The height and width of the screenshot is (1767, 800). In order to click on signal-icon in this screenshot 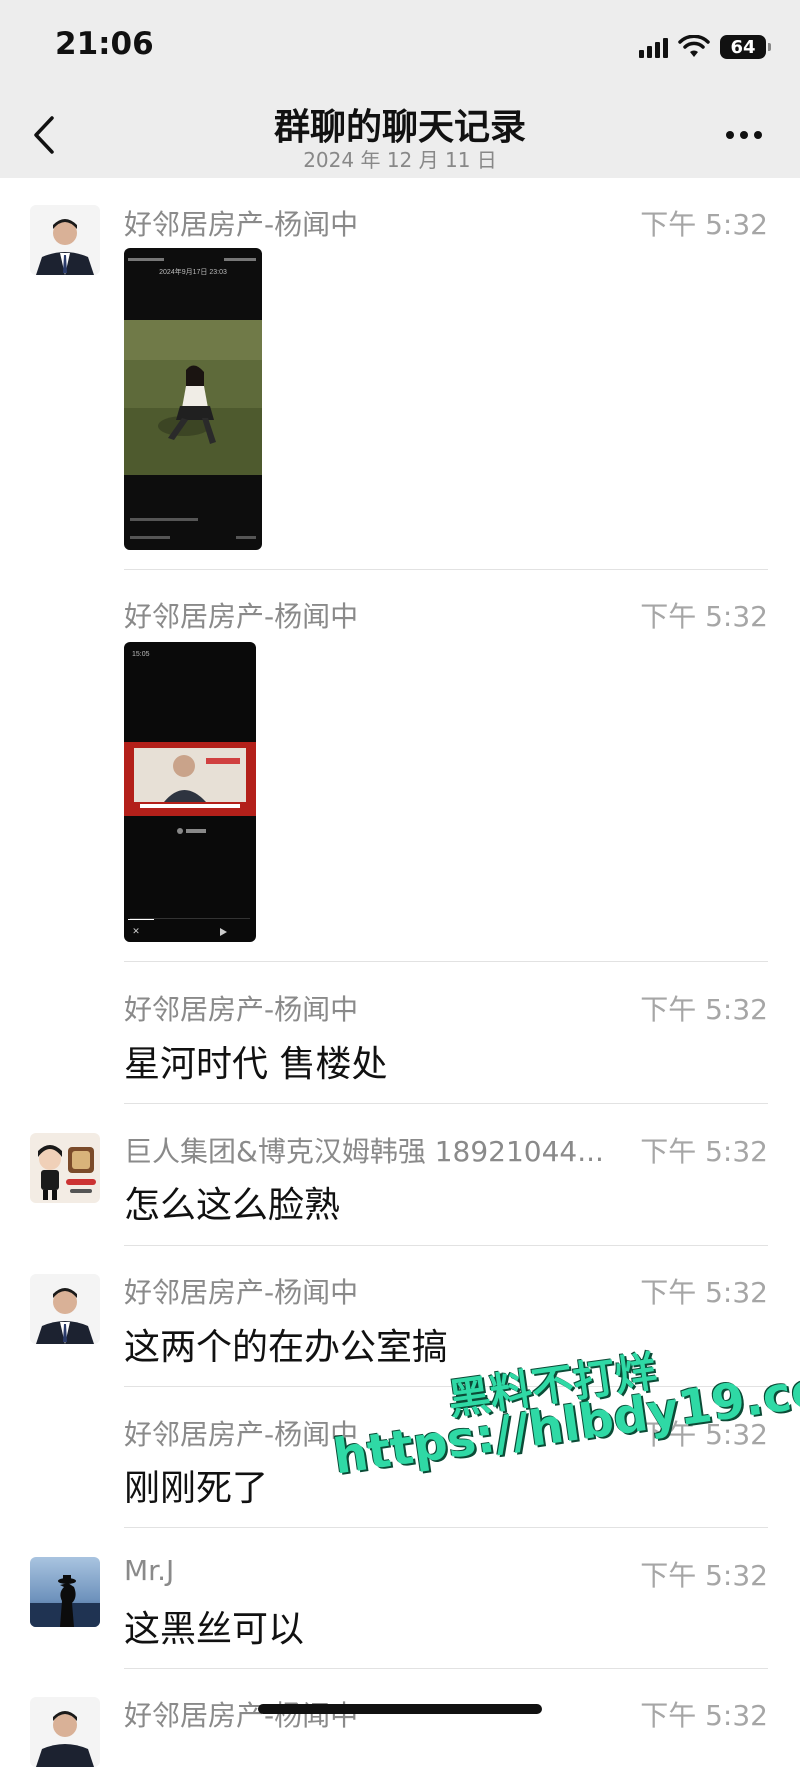, I will do `click(653, 47)`.